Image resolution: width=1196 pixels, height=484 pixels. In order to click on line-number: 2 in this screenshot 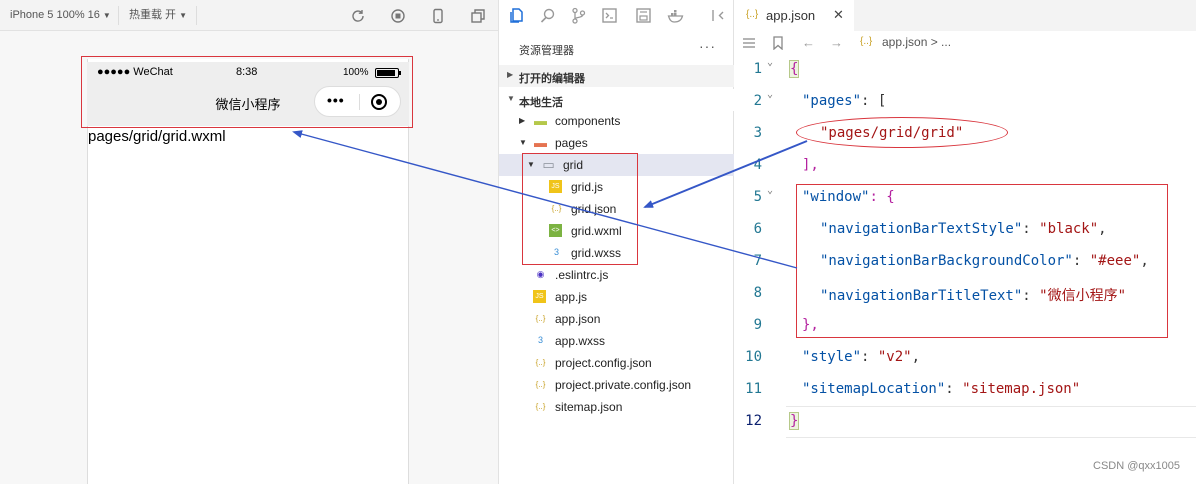, I will do `click(757, 101)`.